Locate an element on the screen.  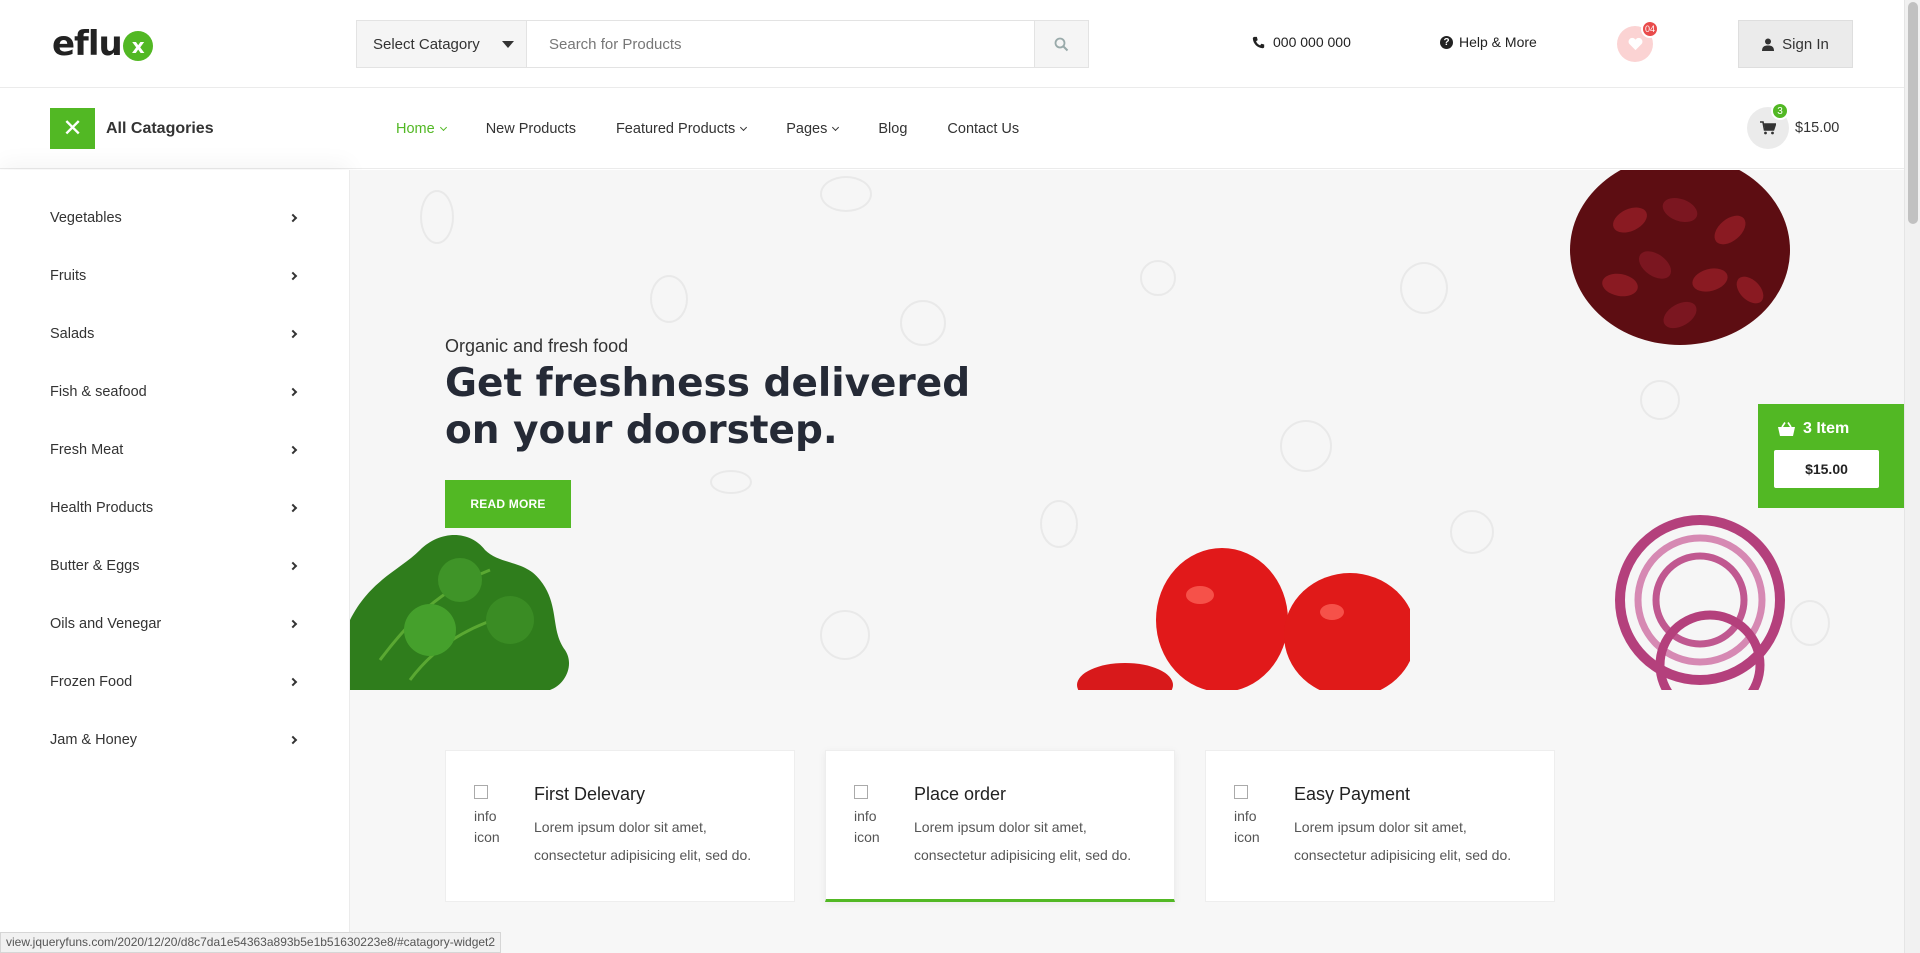
nav-blog: Blog is located at coordinates (892, 129).